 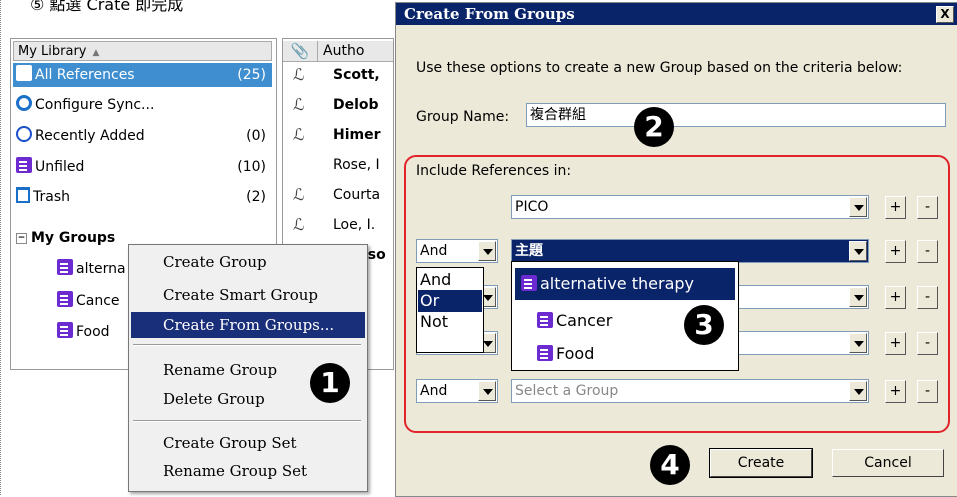 What do you see at coordinates (248, 295) in the screenshot?
I see `menu-item-create-smart-group: Create Smart Group` at bounding box center [248, 295].